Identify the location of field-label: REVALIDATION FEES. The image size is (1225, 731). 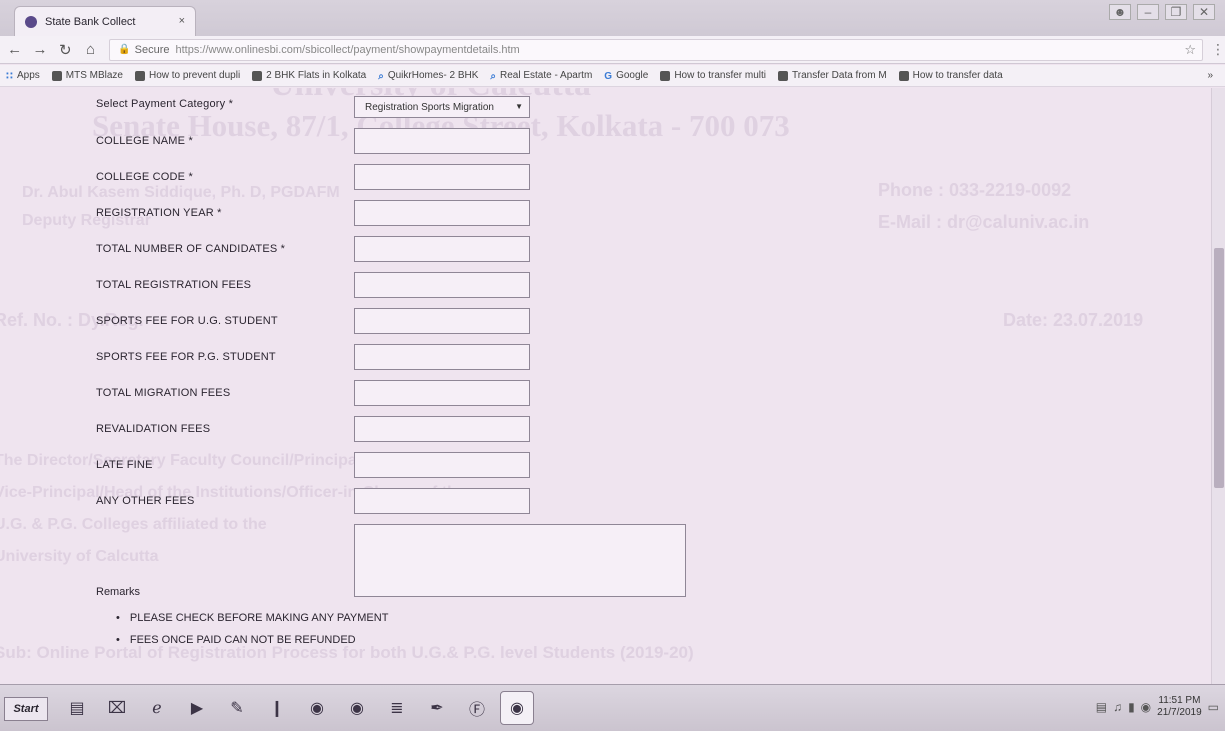
(153, 429).